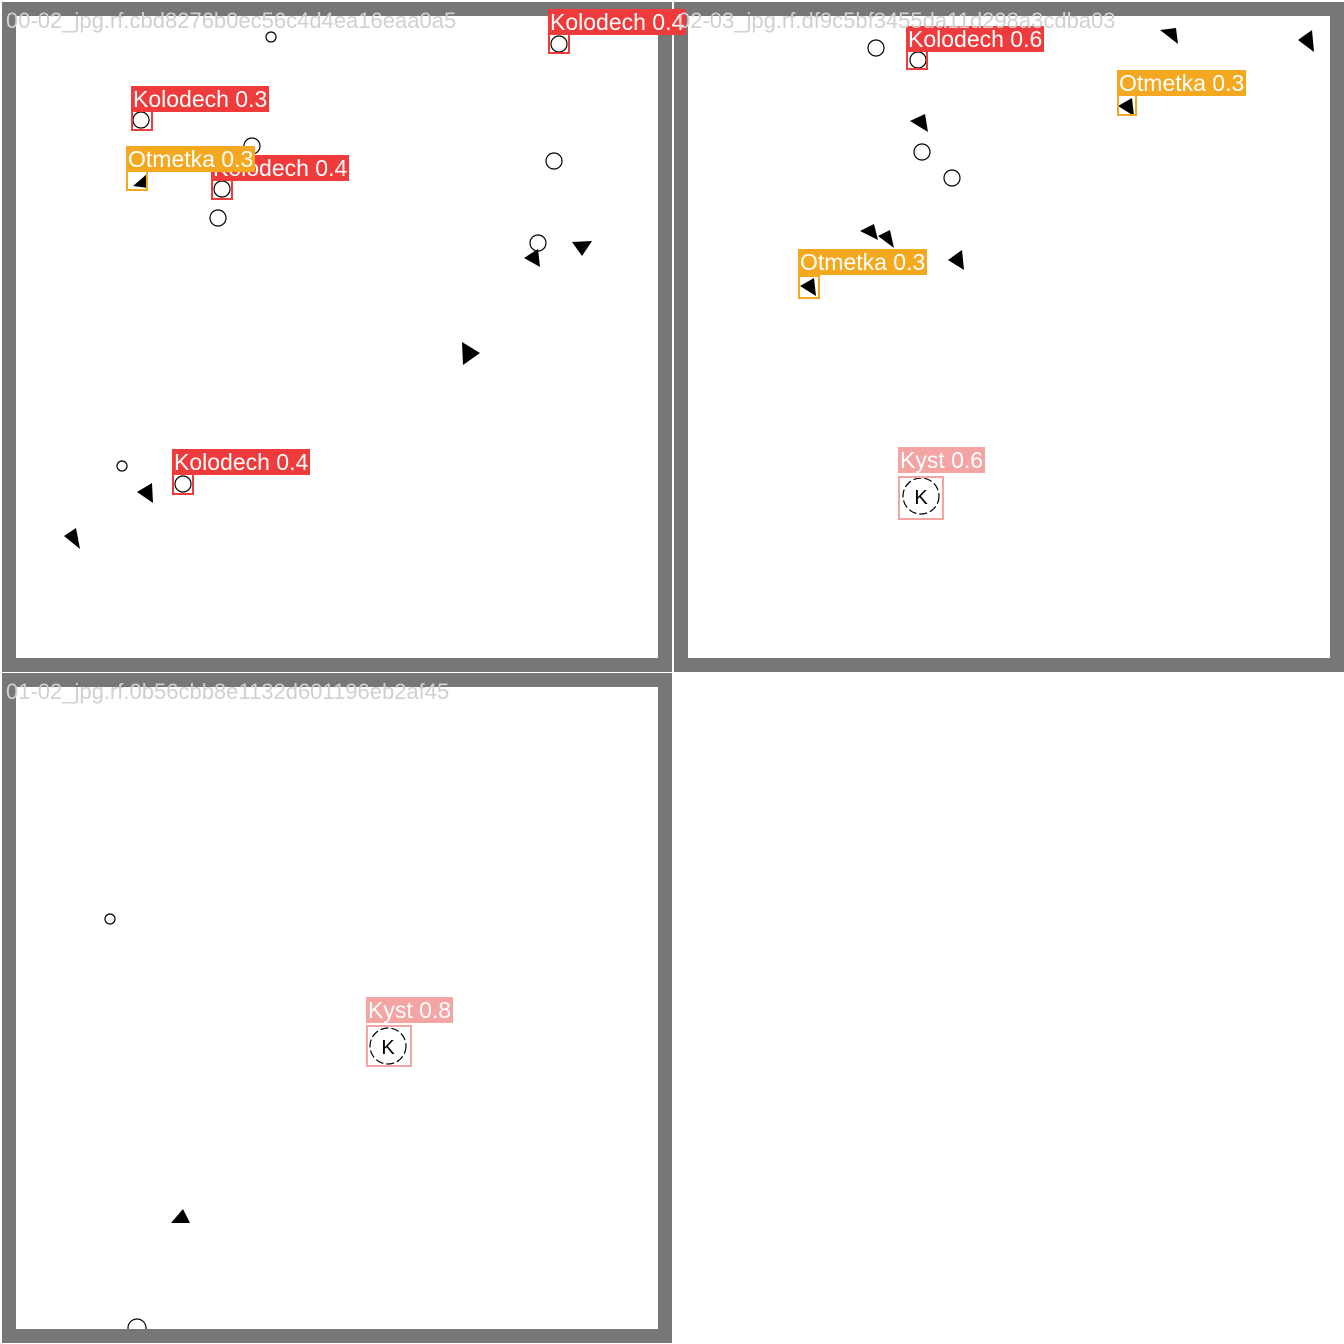  I want to click on detection-label: Kyst 0.6, so click(942, 460).